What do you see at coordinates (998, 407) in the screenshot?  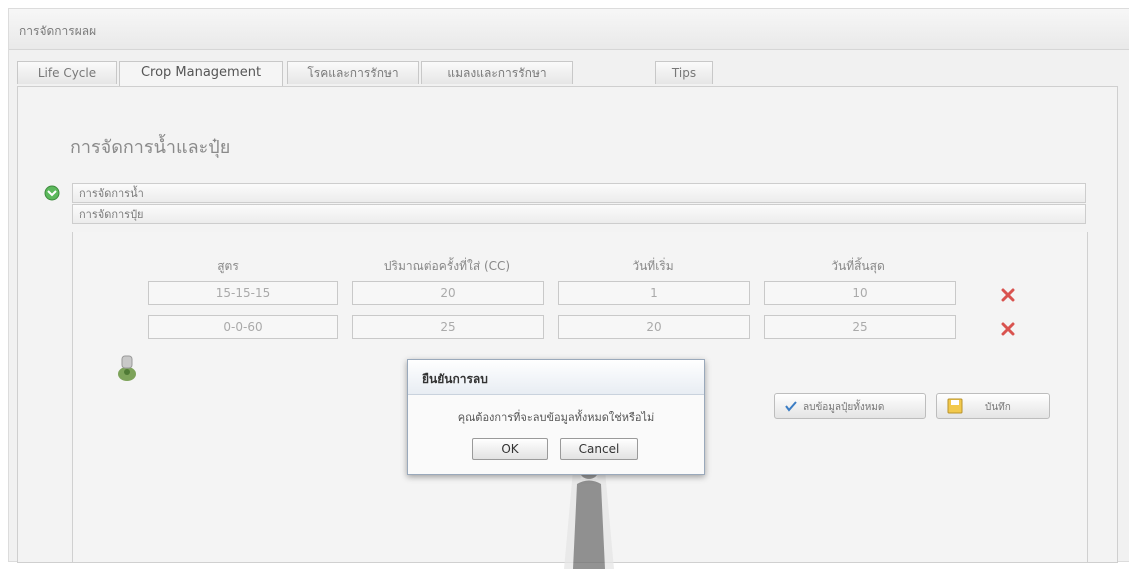 I see `save-label: บันทึก` at bounding box center [998, 407].